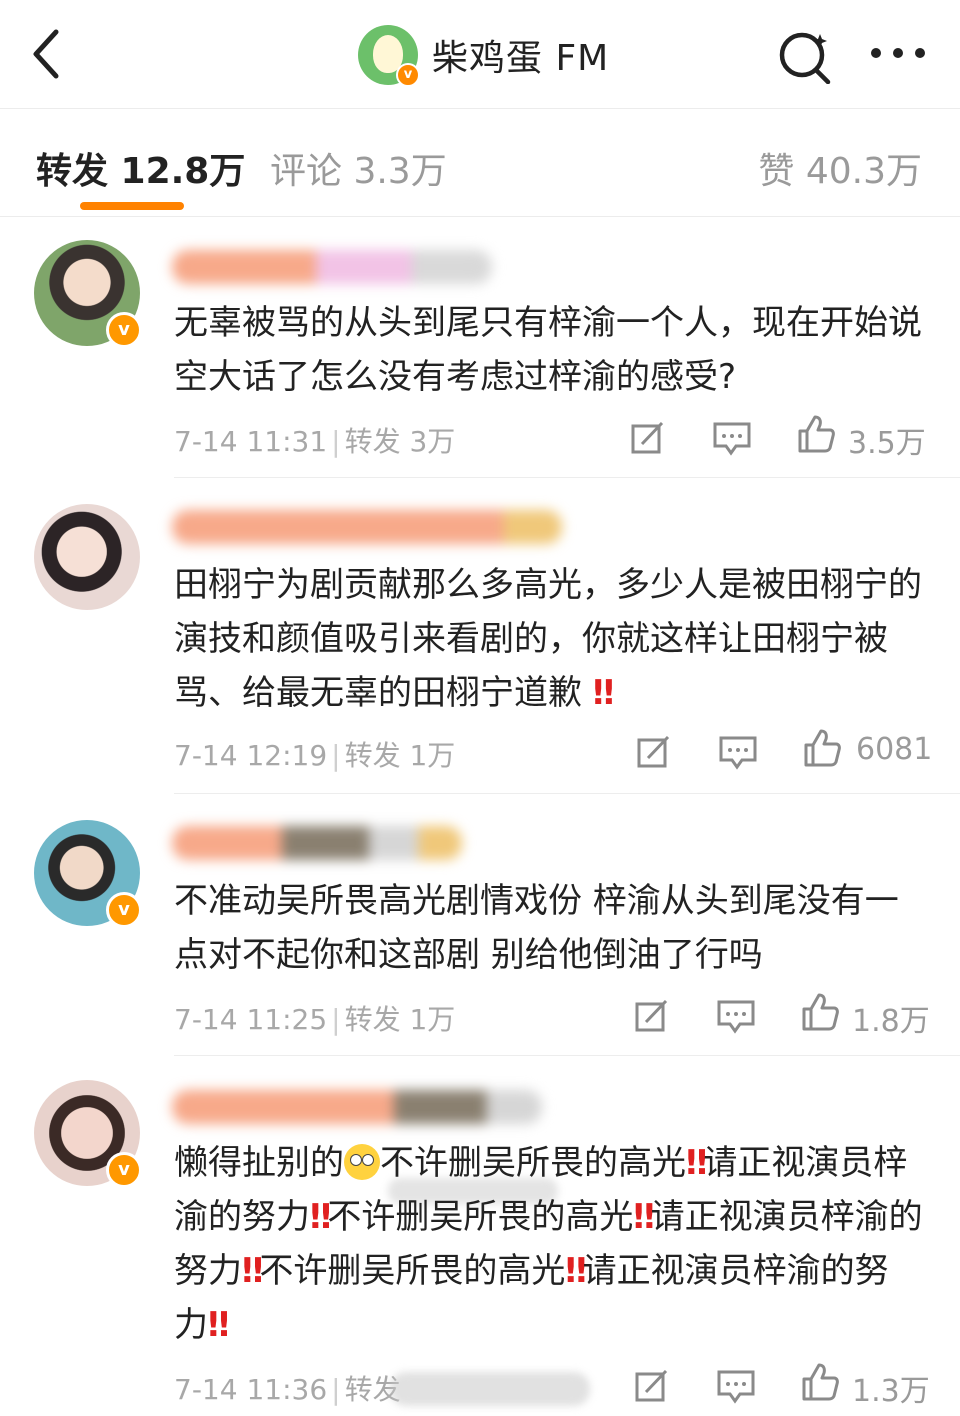  What do you see at coordinates (400, 441) in the screenshot?
I see `repost-count: 转发 3万` at bounding box center [400, 441].